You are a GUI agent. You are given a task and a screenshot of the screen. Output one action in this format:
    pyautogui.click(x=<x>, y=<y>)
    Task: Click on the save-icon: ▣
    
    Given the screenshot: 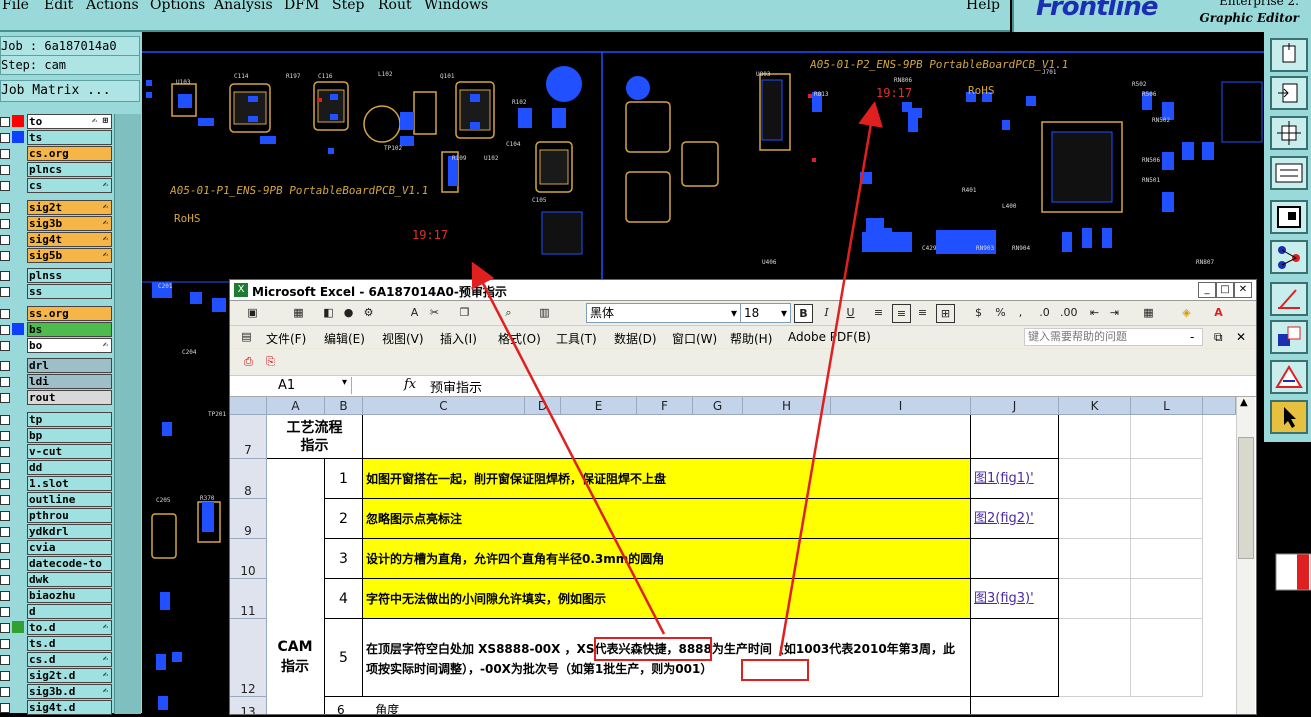 What is the action you would take?
    pyautogui.click(x=252, y=312)
    